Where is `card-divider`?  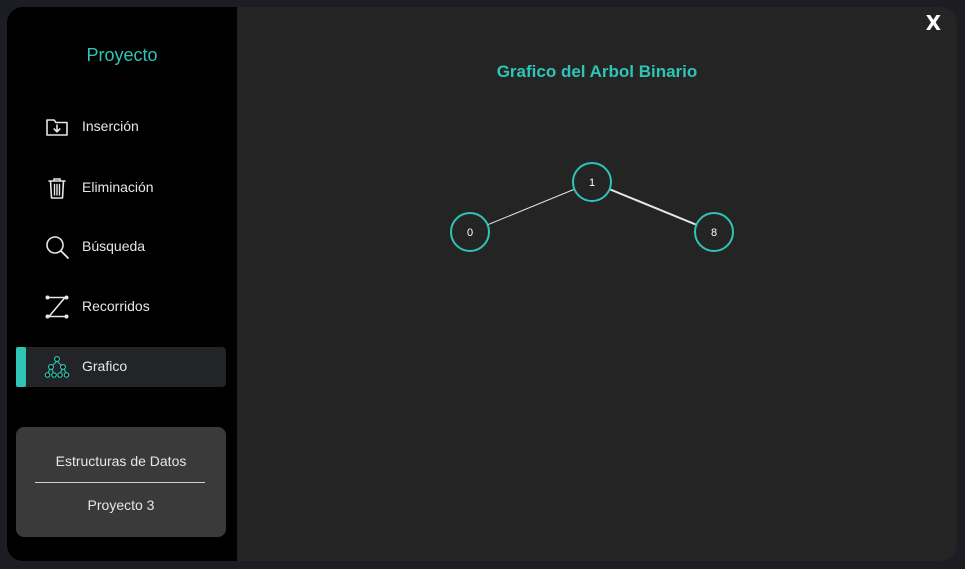
card-divider is located at coordinates (120, 482).